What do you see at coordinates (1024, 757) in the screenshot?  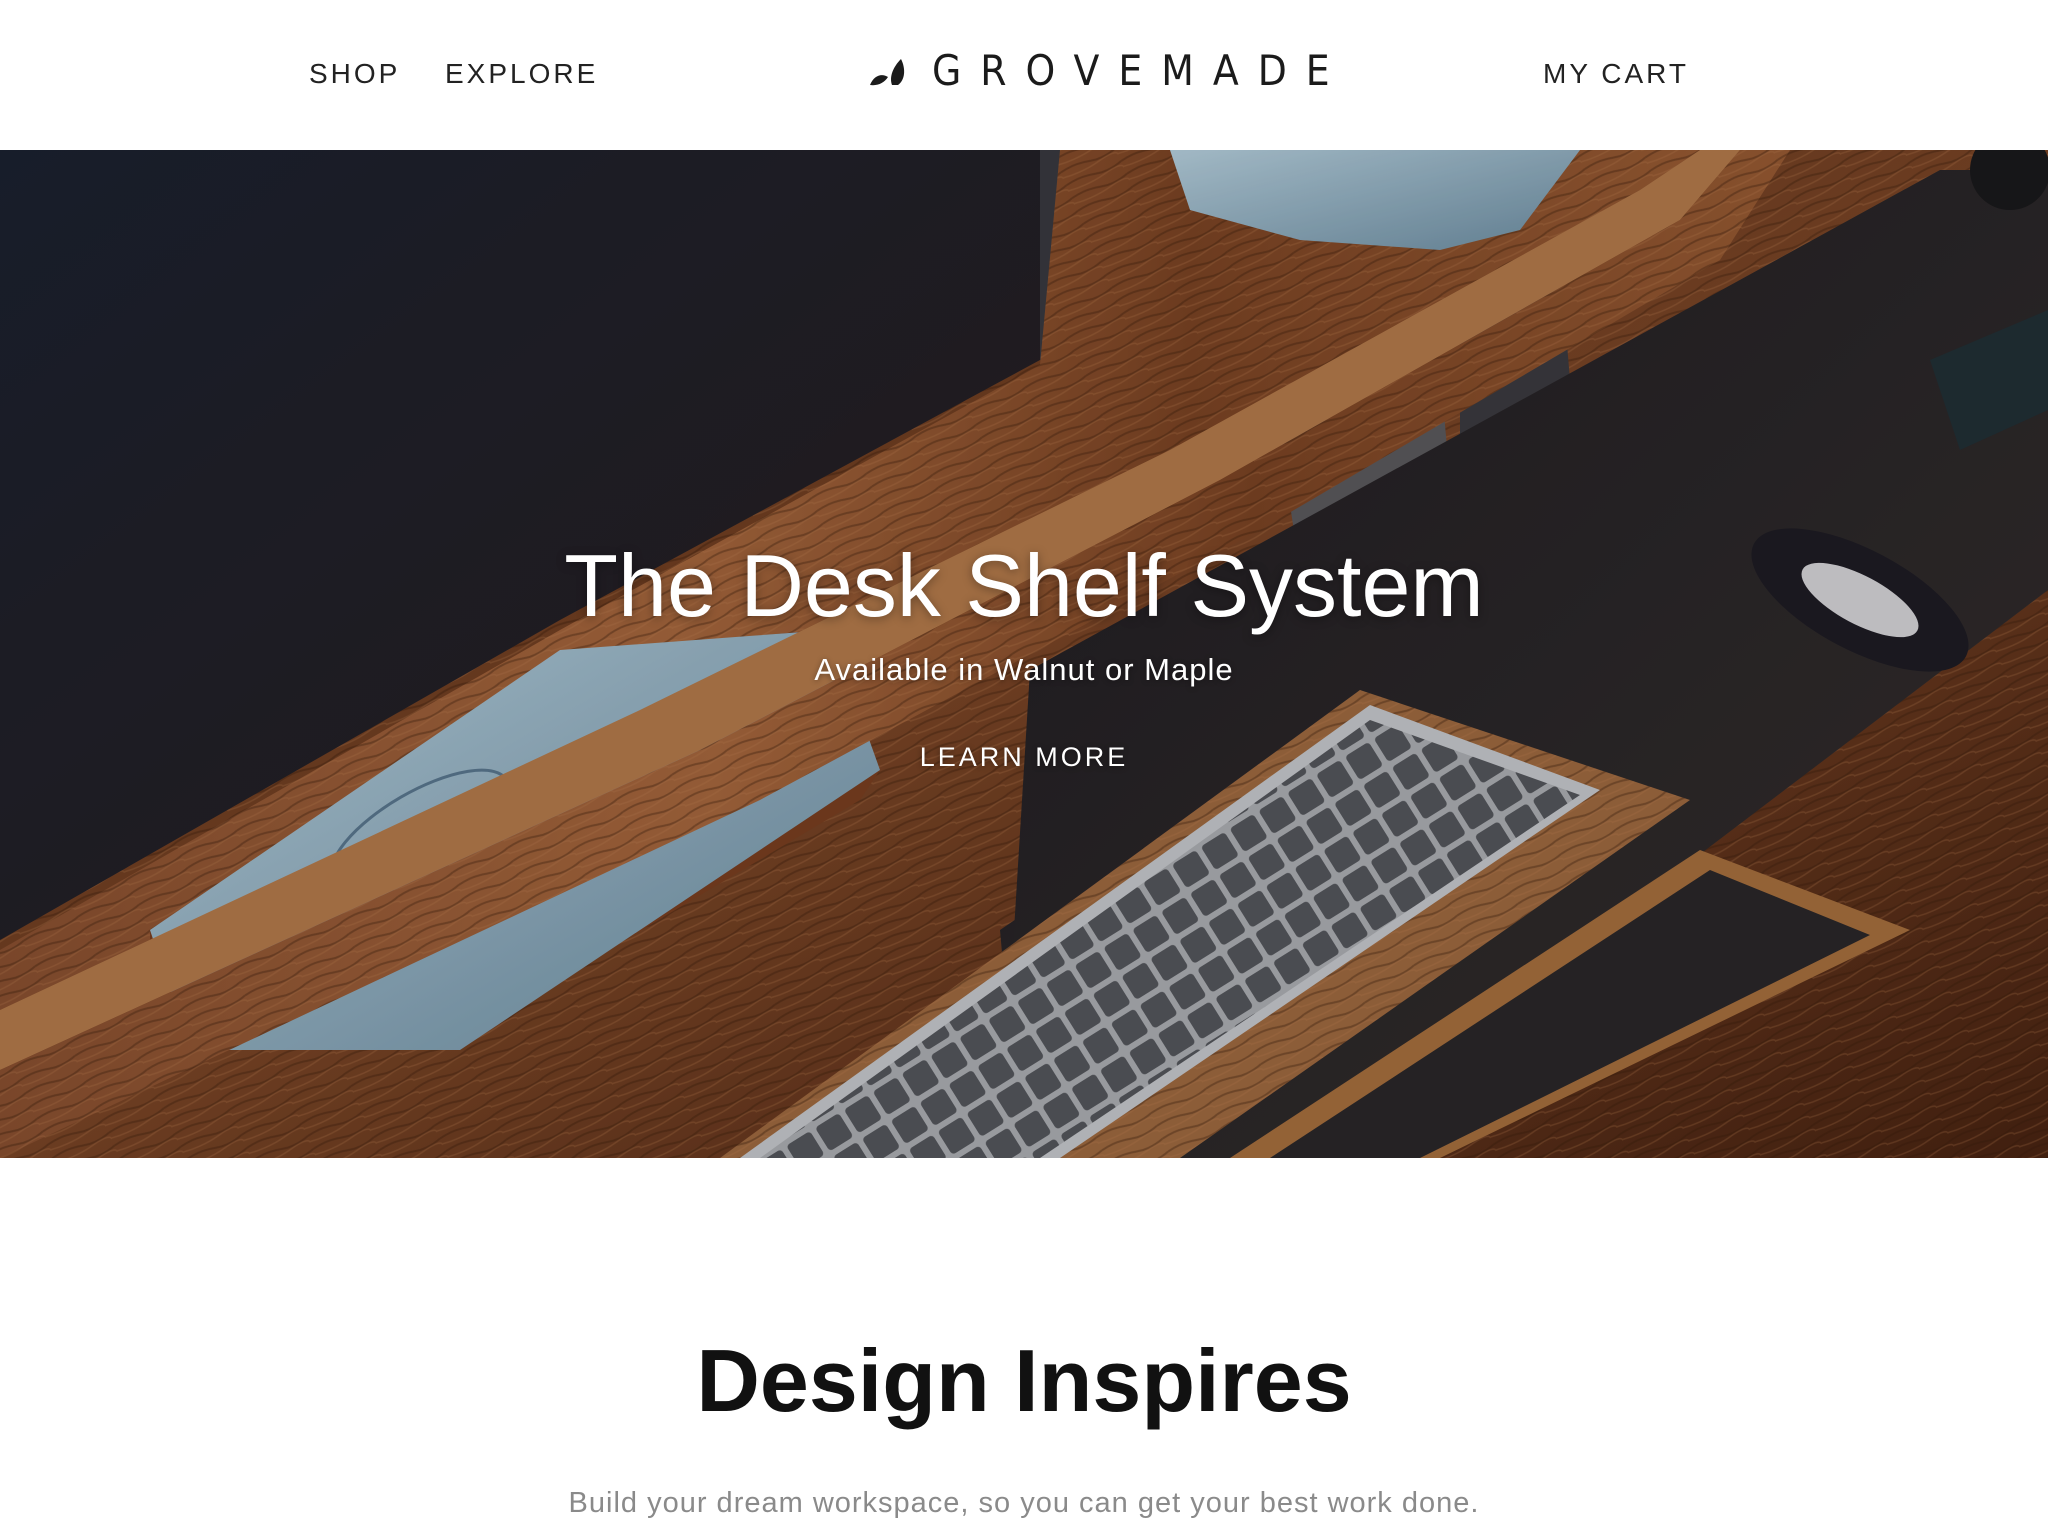 I see `learn-more-link: LEARN MORE` at bounding box center [1024, 757].